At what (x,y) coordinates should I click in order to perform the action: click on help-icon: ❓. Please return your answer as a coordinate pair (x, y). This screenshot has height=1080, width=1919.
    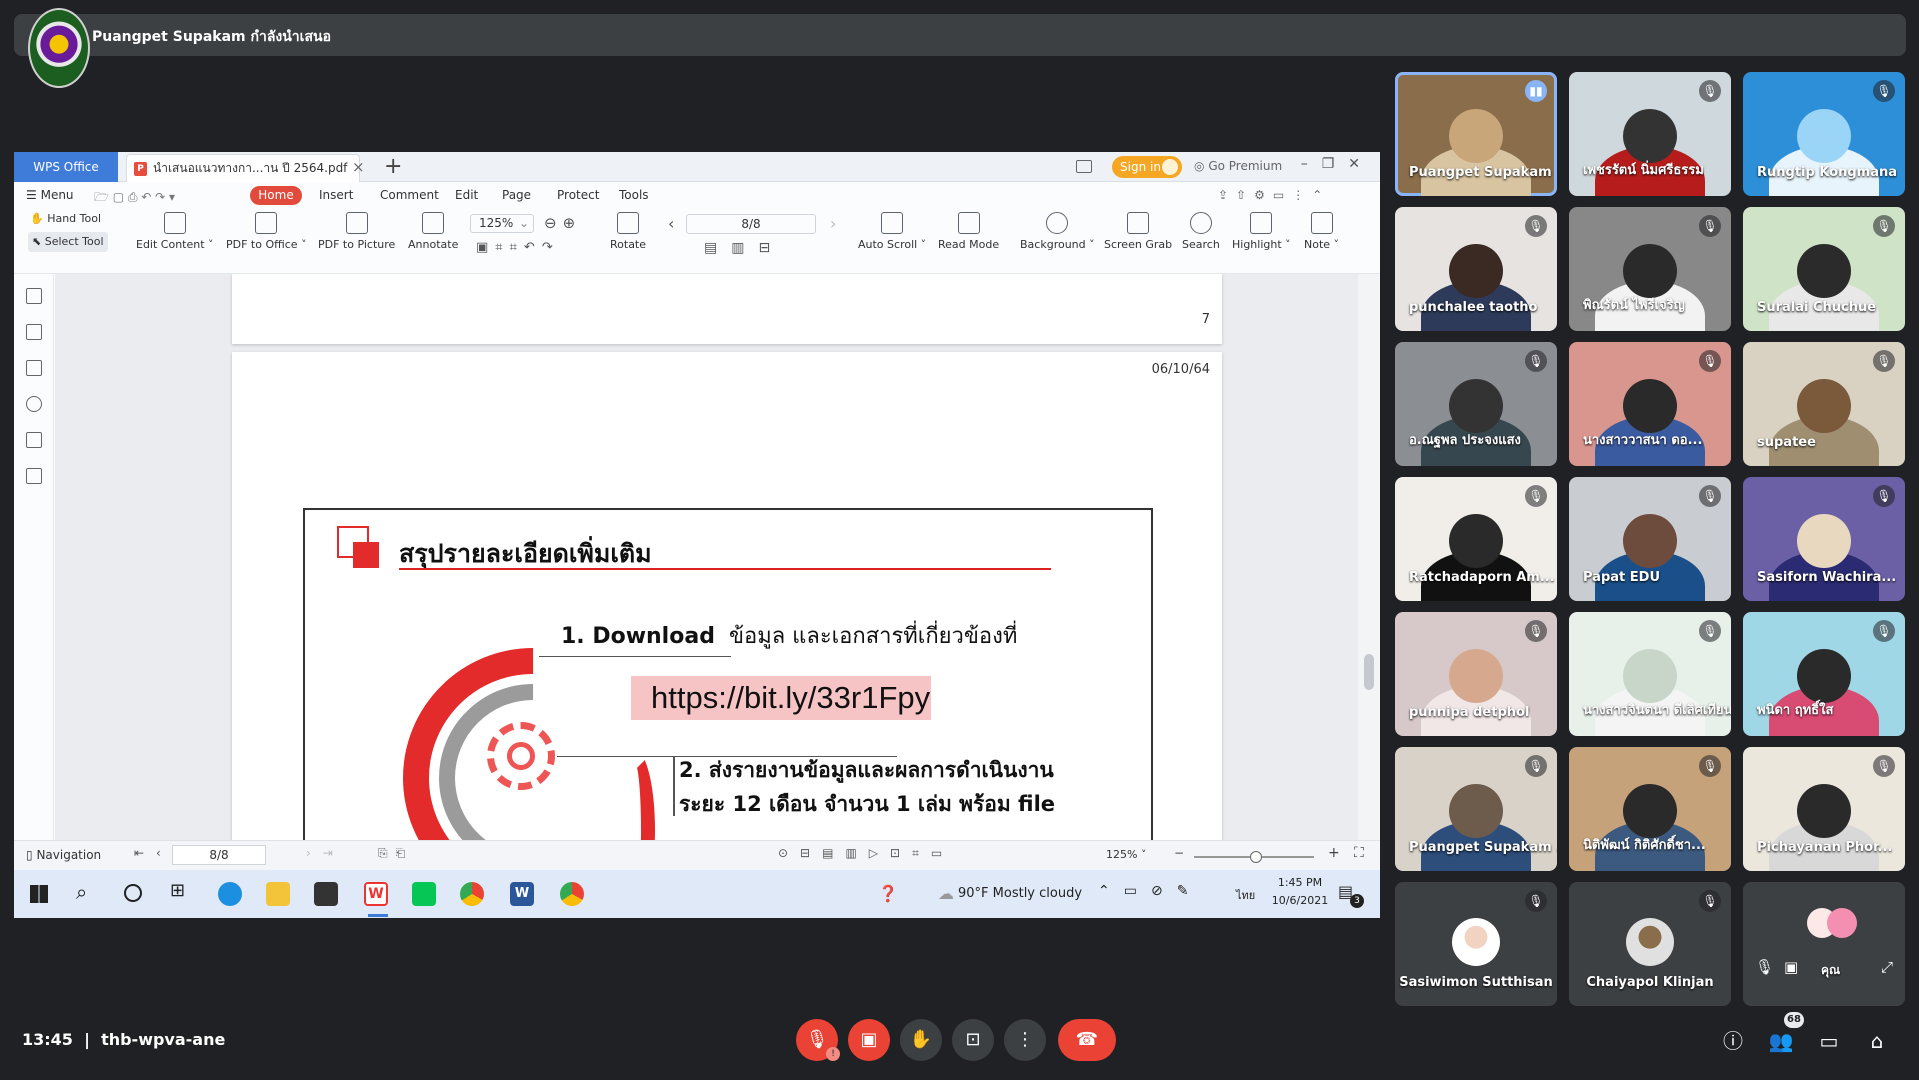
    Looking at the image, I should click on (888, 893).